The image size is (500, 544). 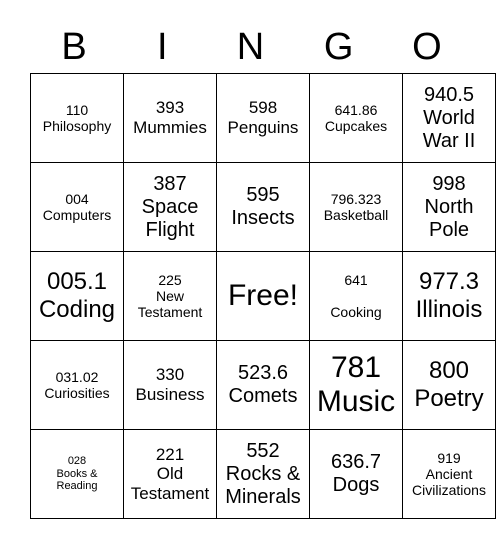 I want to click on bingo-cell: 393 Mummies, so click(x=170, y=118).